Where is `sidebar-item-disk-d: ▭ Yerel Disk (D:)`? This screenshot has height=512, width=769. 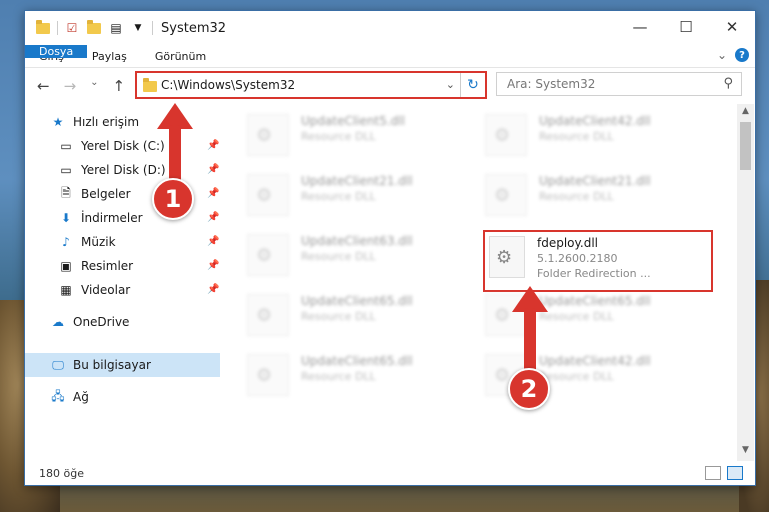 sidebar-item-disk-d: ▭ Yerel Disk (D:) is located at coordinates (112, 170).